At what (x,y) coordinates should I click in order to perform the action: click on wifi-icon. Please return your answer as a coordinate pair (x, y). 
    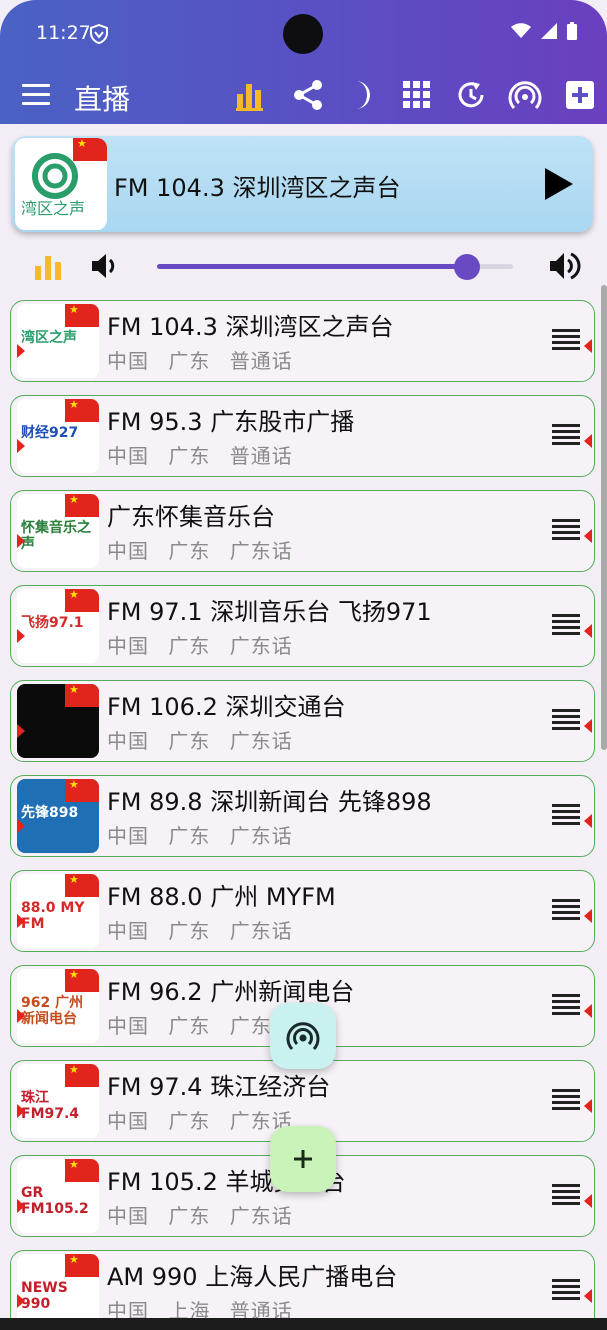
    Looking at the image, I should click on (521, 30).